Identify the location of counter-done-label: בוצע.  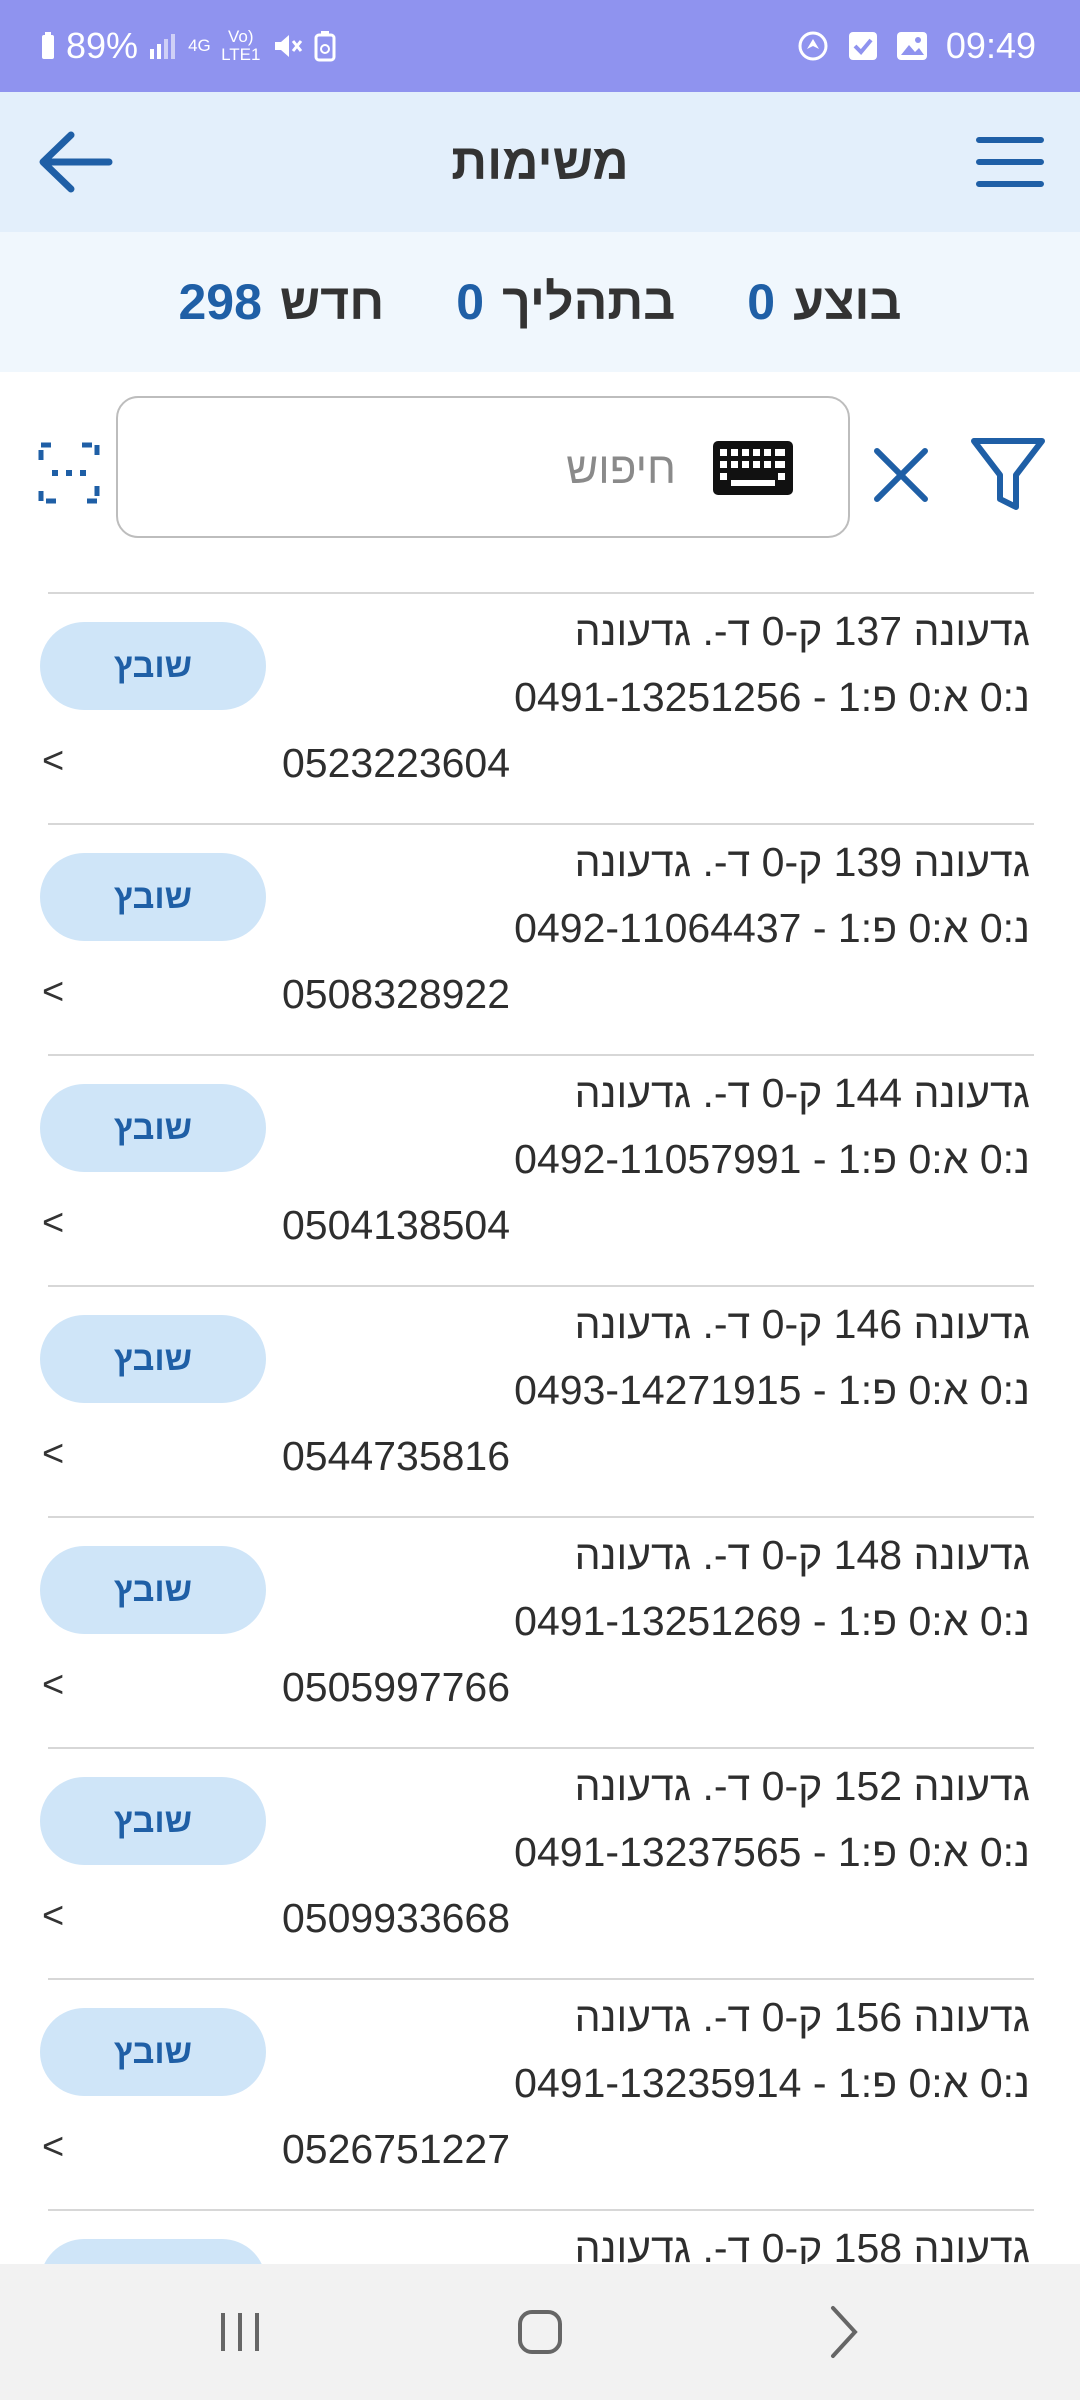
(847, 302).